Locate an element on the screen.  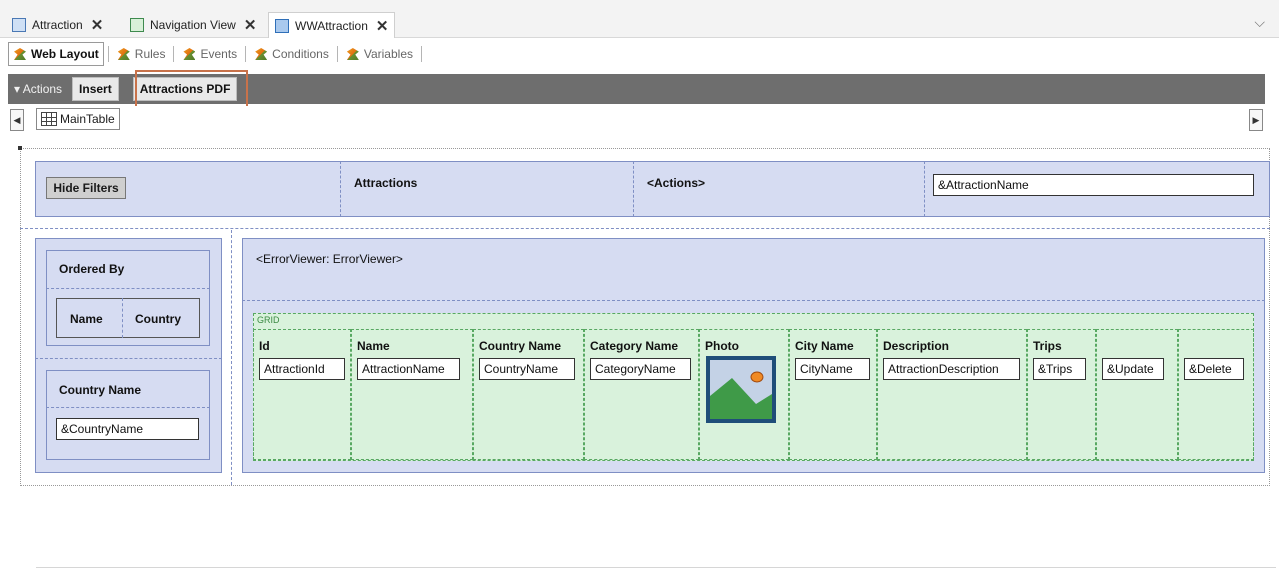
tab-label: Conditions is located at coordinates (300, 54).